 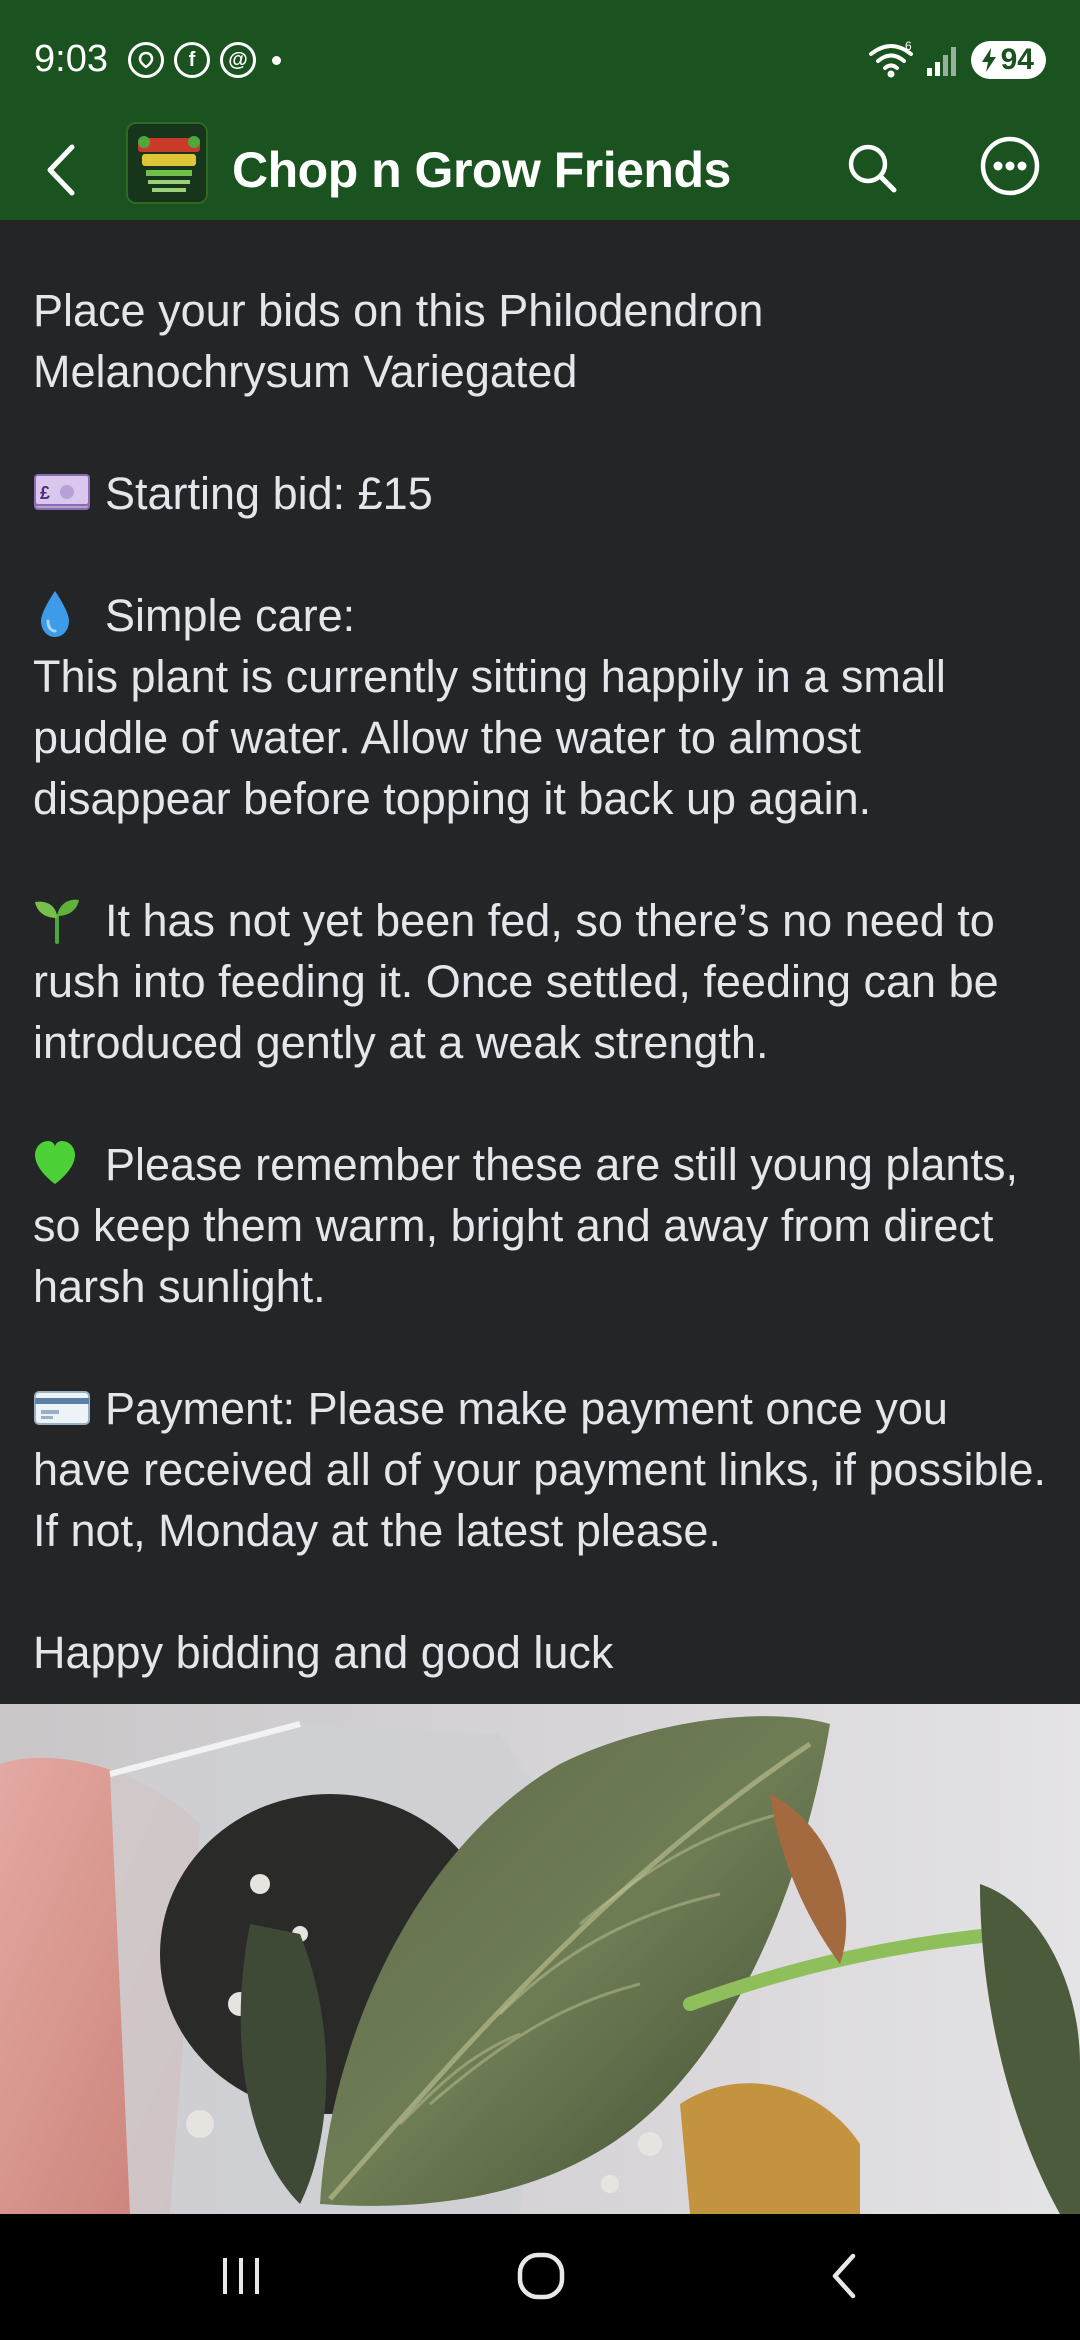 I want to click on nav-back-icon, so click(x=844, y=2276).